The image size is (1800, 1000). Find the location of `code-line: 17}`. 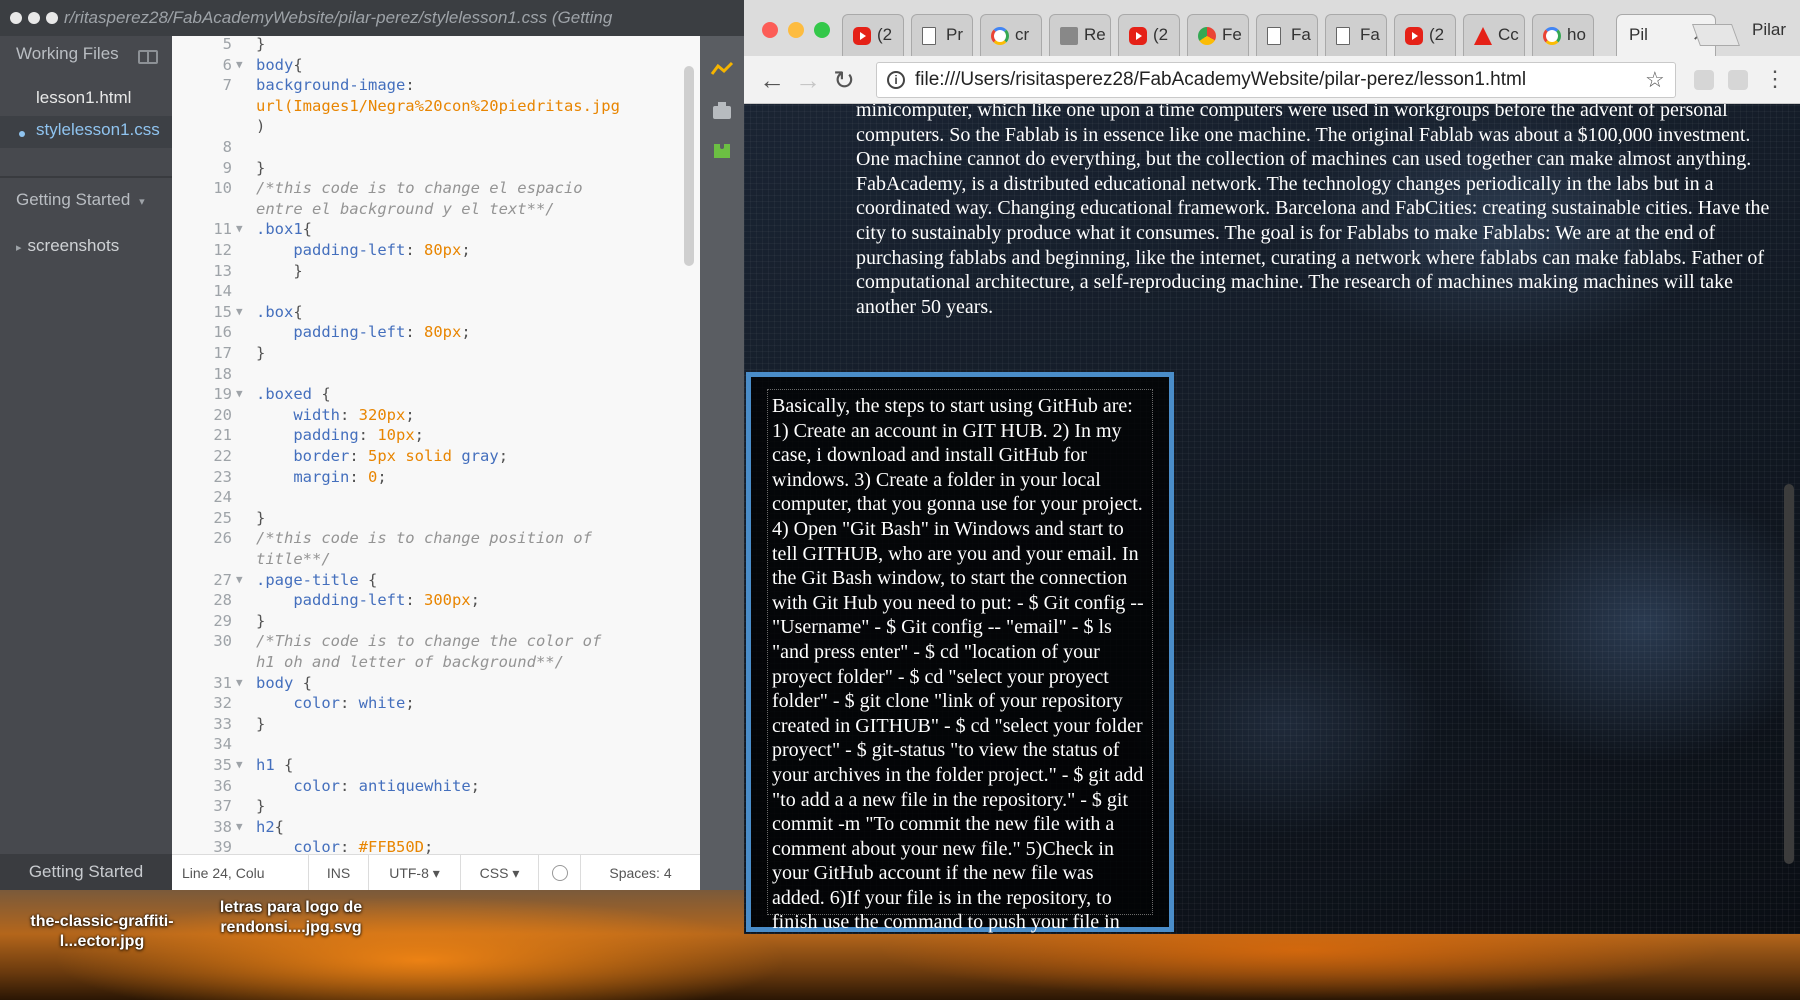

code-line: 17} is located at coordinates (436, 353).